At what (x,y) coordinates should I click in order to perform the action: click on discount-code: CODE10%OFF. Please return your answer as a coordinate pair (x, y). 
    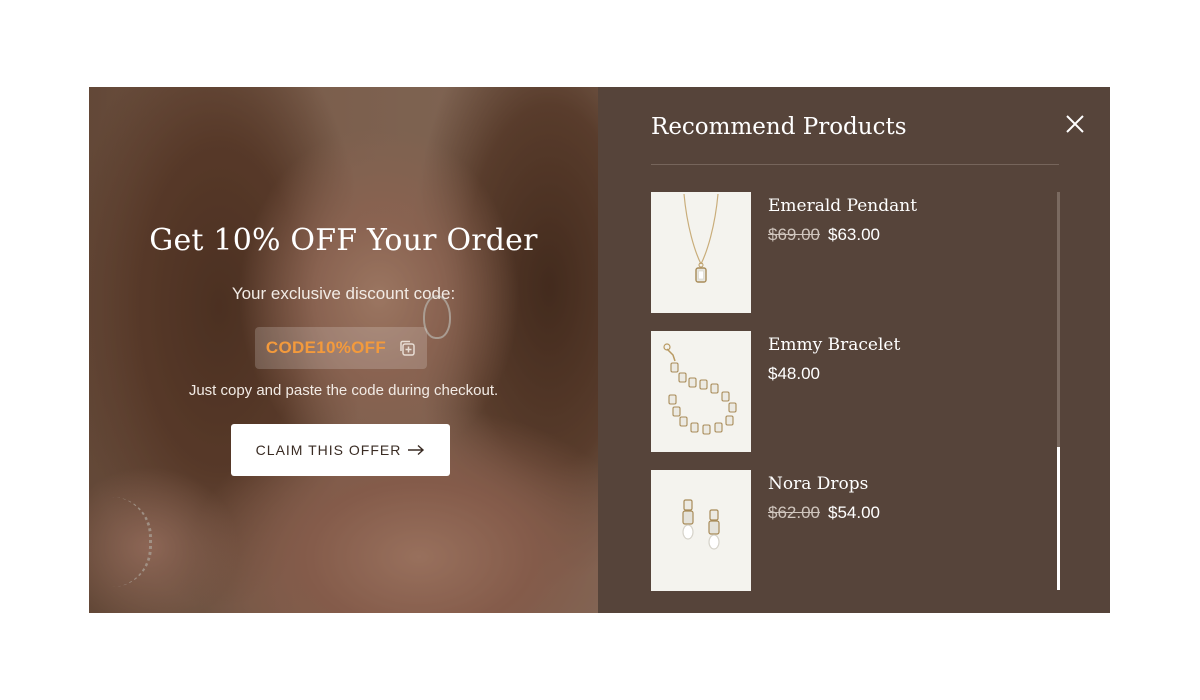
    Looking at the image, I should click on (326, 347).